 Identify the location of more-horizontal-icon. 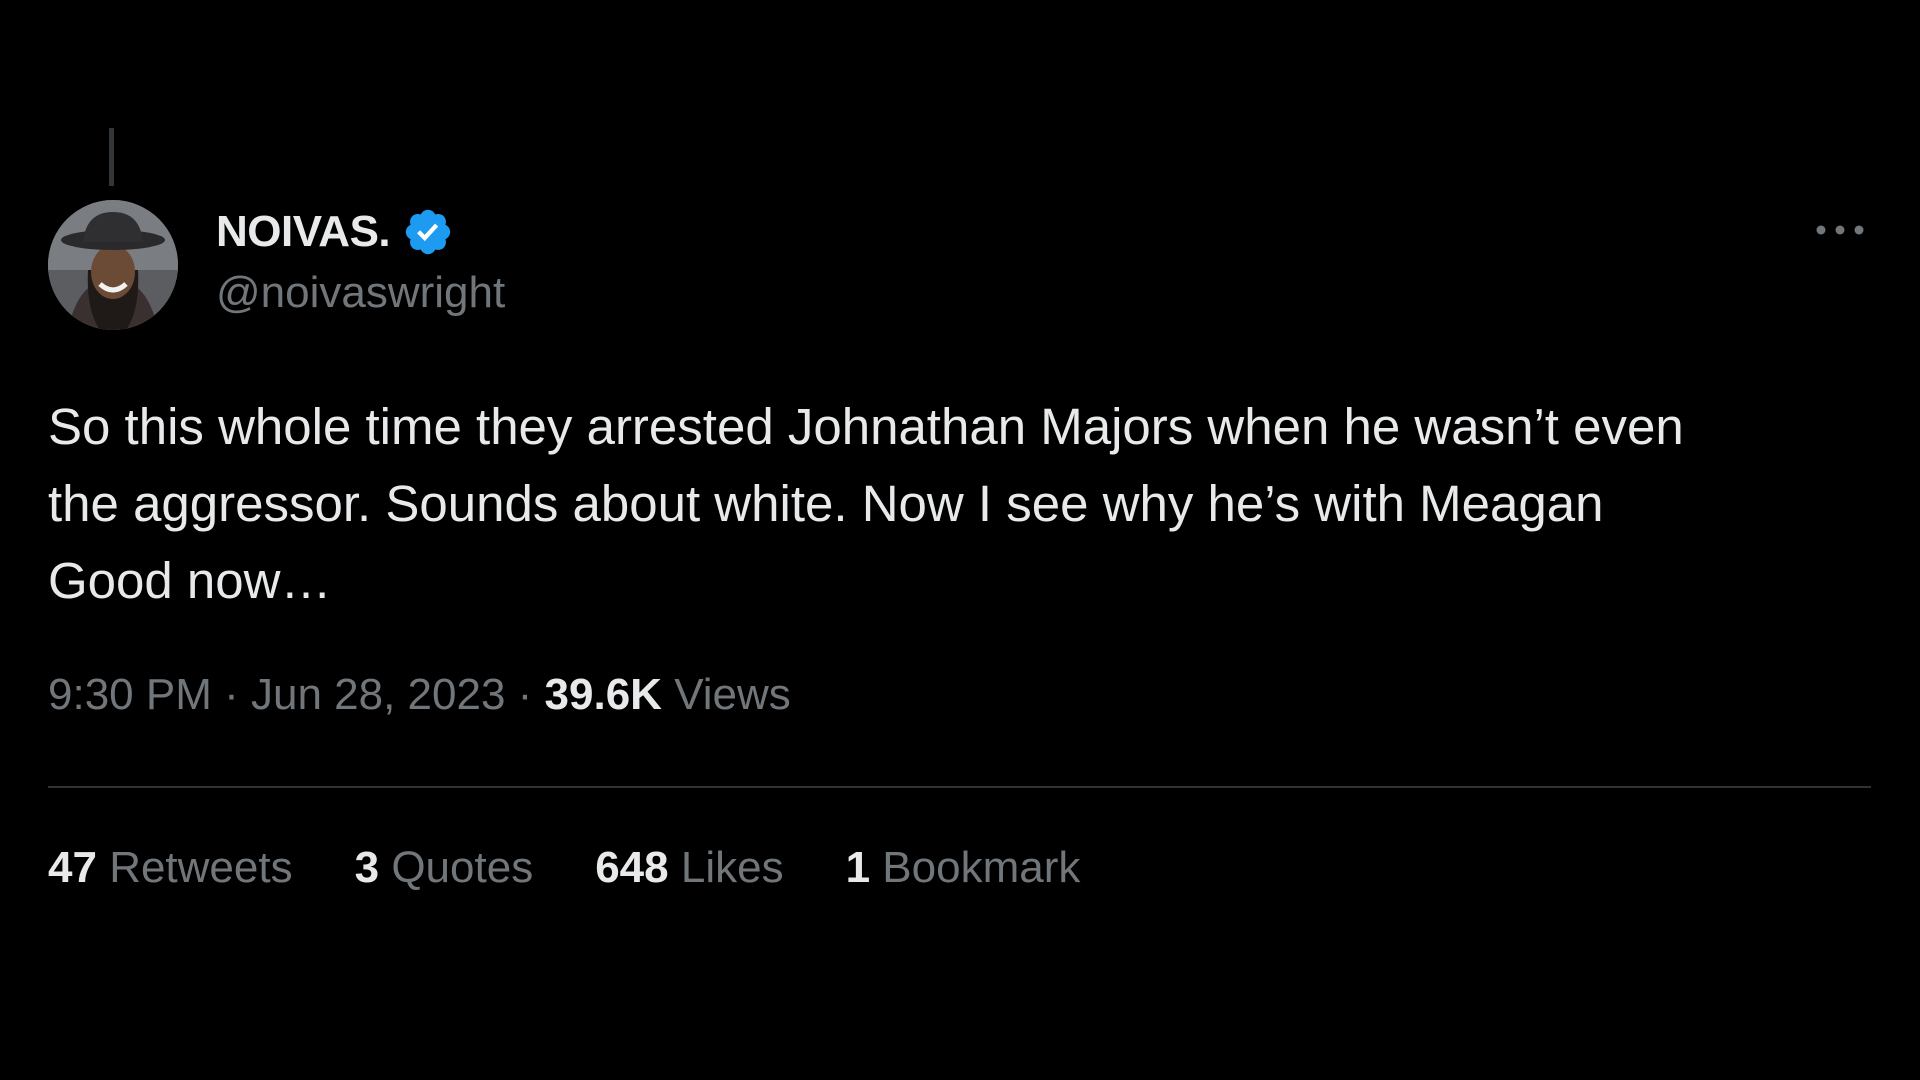
(1840, 230).